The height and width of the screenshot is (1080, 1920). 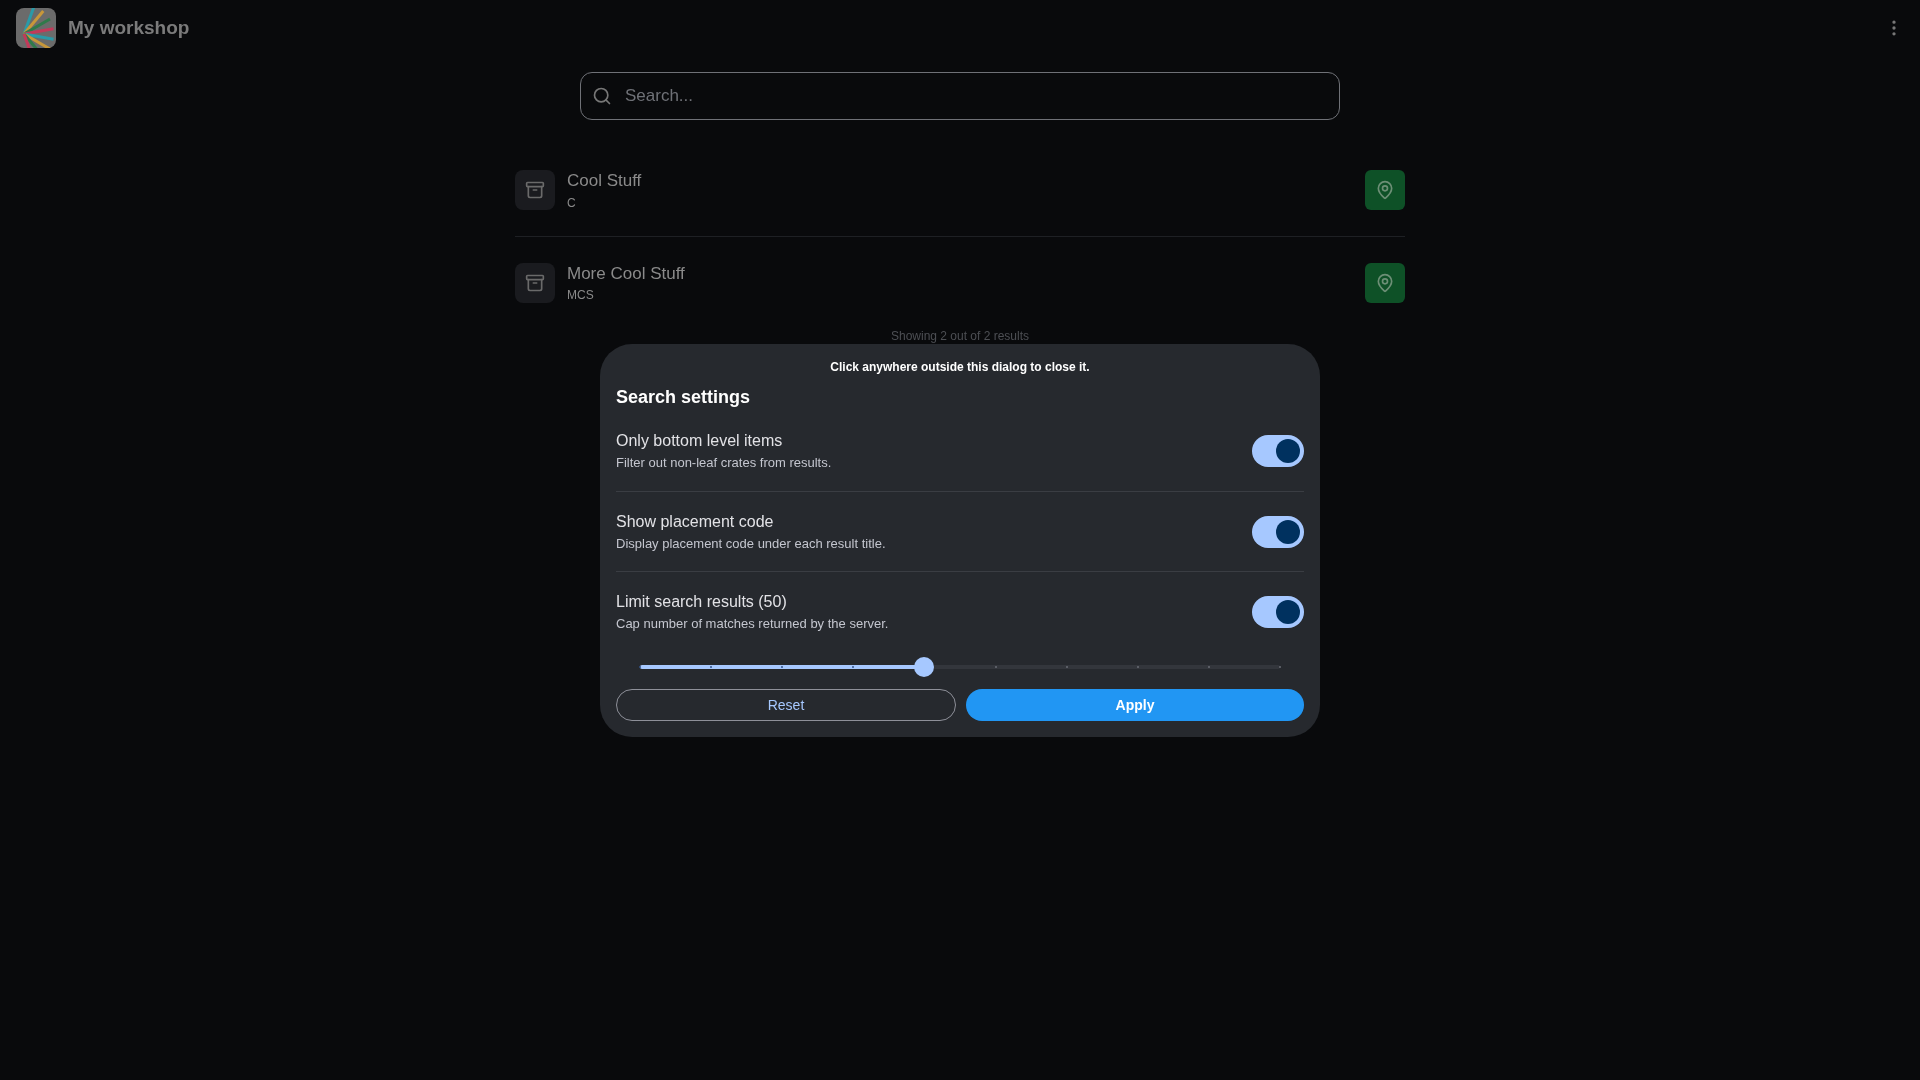 What do you see at coordinates (960, 367) in the screenshot?
I see `dialog-hint: Click anywhere outside this dialog to close it.` at bounding box center [960, 367].